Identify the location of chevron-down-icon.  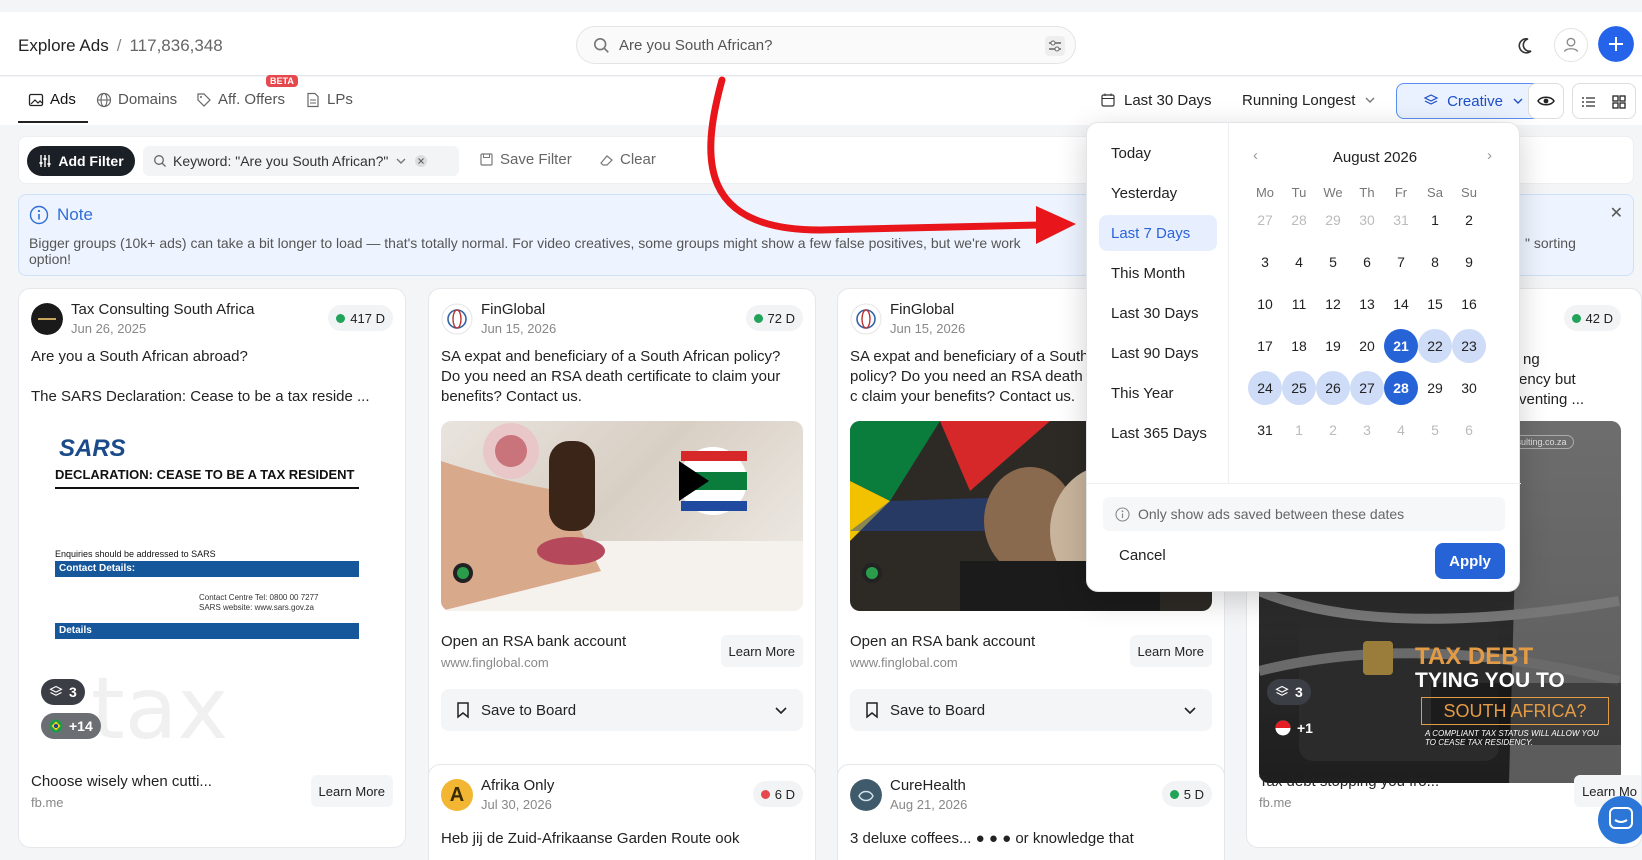
(401, 161).